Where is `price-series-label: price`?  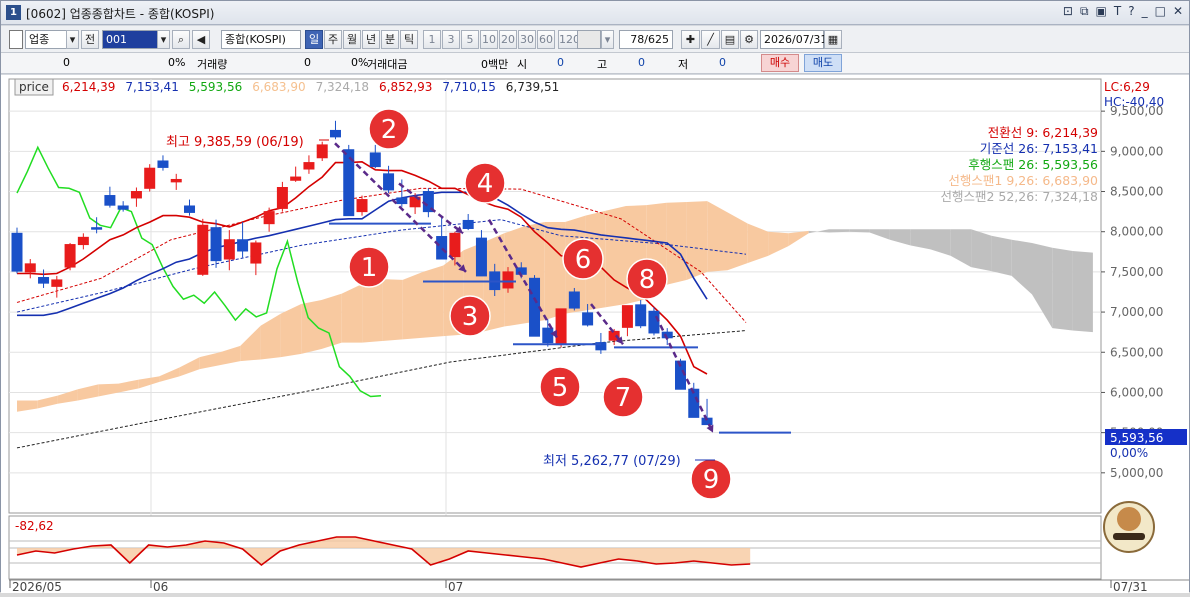 price-series-label: price is located at coordinates (34, 87).